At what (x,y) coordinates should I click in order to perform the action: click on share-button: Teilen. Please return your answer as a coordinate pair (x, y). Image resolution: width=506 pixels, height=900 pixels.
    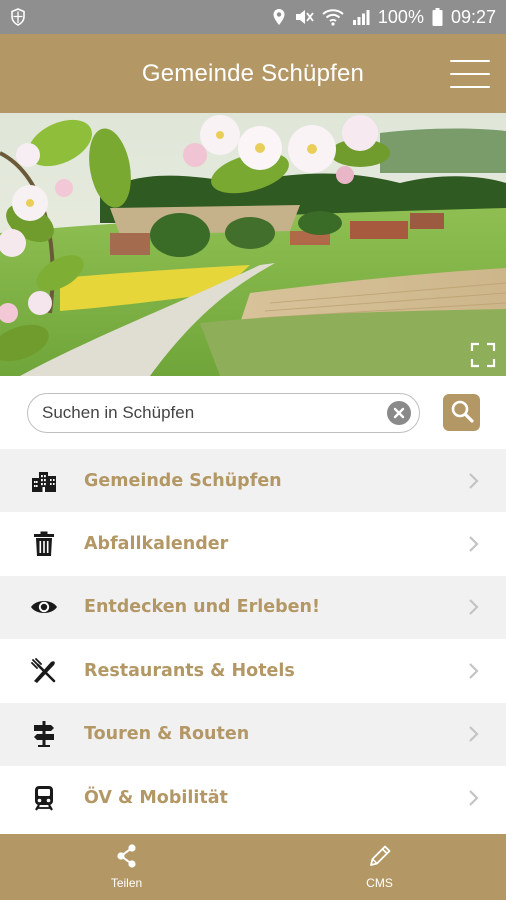
    Looking at the image, I should click on (126, 867).